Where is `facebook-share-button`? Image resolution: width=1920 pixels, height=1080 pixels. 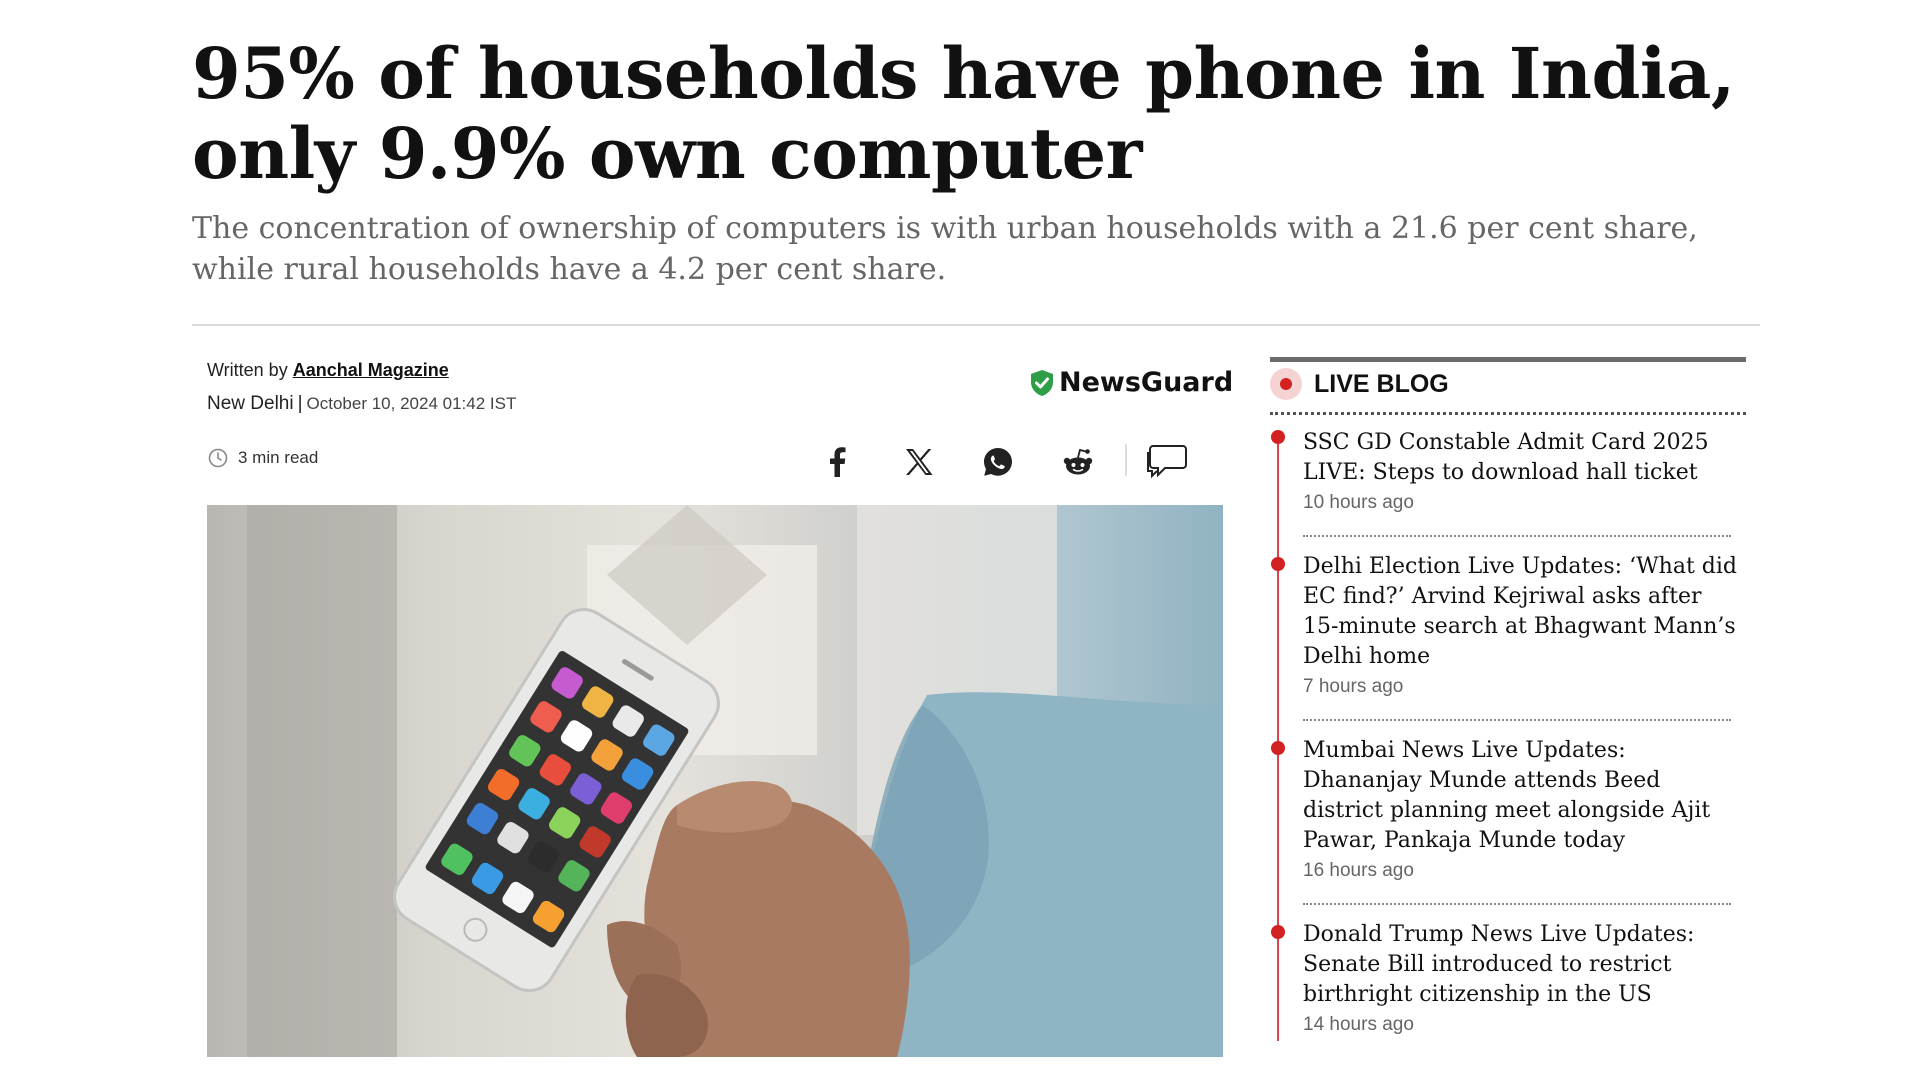 facebook-share-button is located at coordinates (837, 462).